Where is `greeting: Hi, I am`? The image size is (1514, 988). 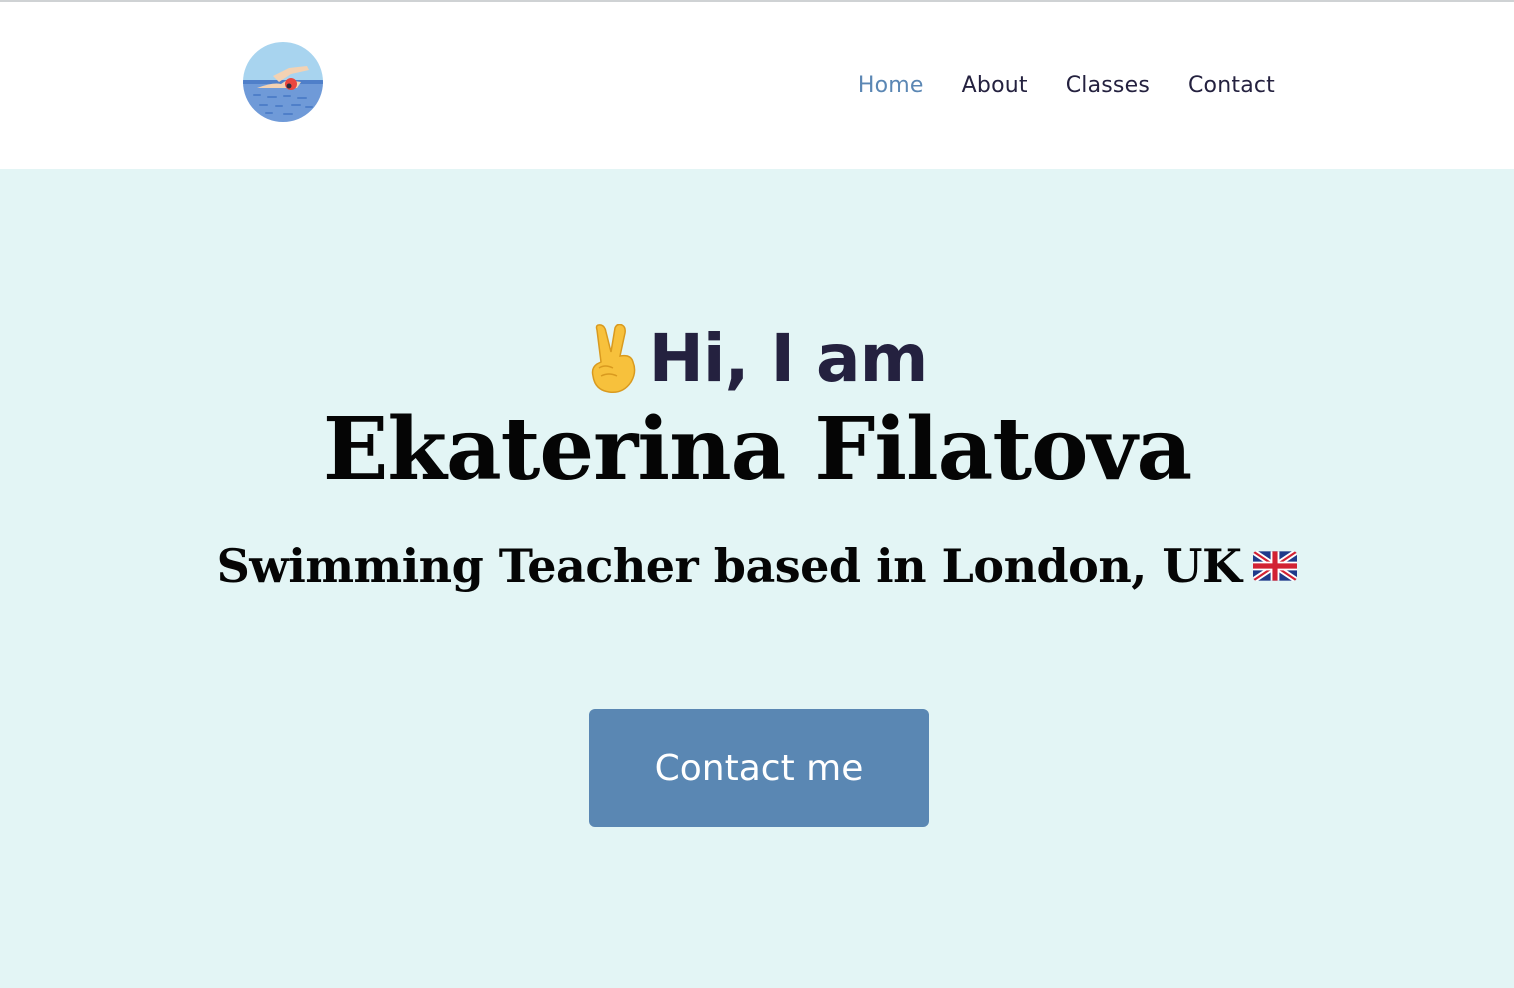
greeting: Hi, I am is located at coordinates (757, 359).